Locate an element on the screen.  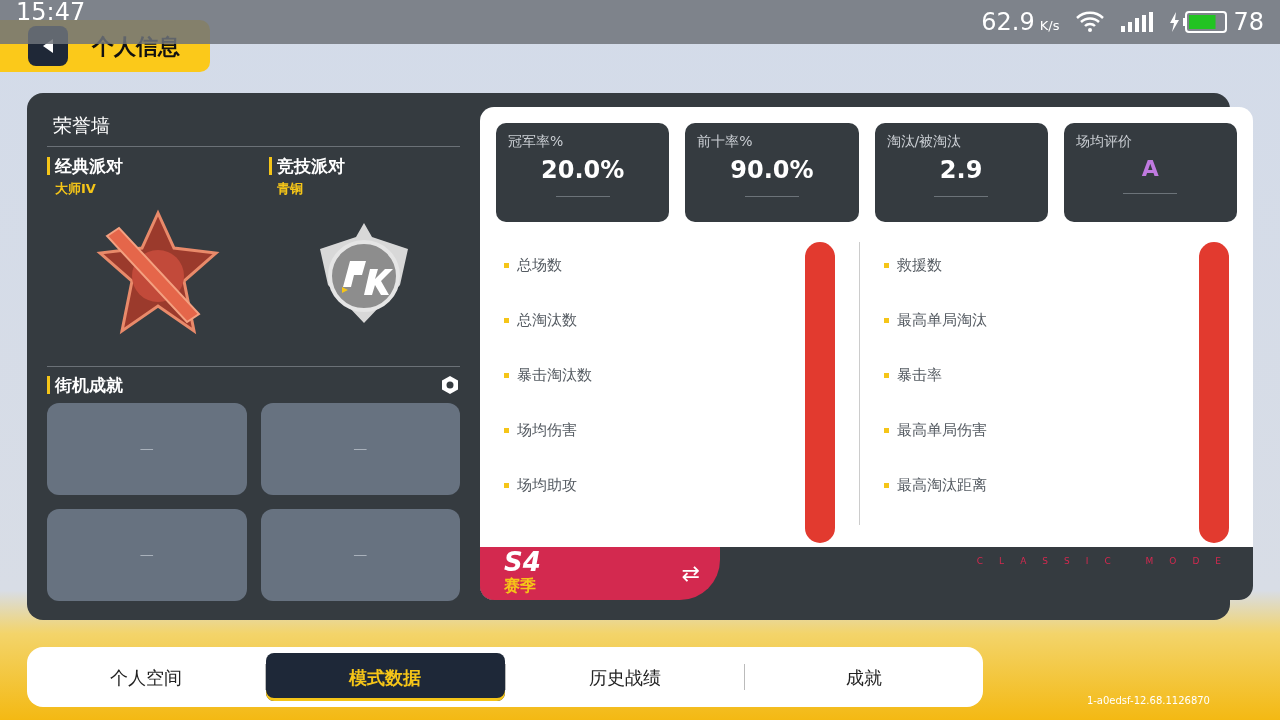
season-label: 赛季 is located at coordinates (520, 585).